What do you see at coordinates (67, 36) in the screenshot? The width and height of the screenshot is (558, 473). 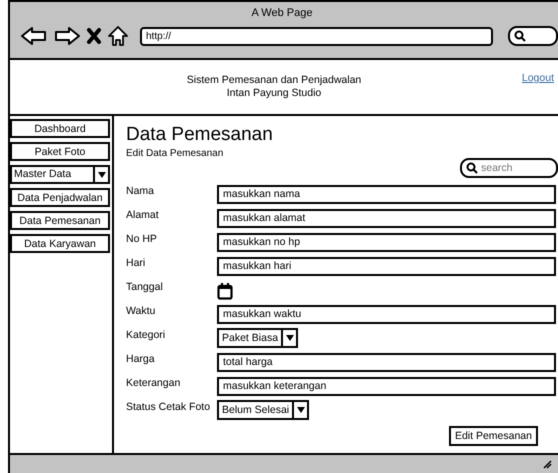 I see `forward-icon` at bounding box center [67, 36].